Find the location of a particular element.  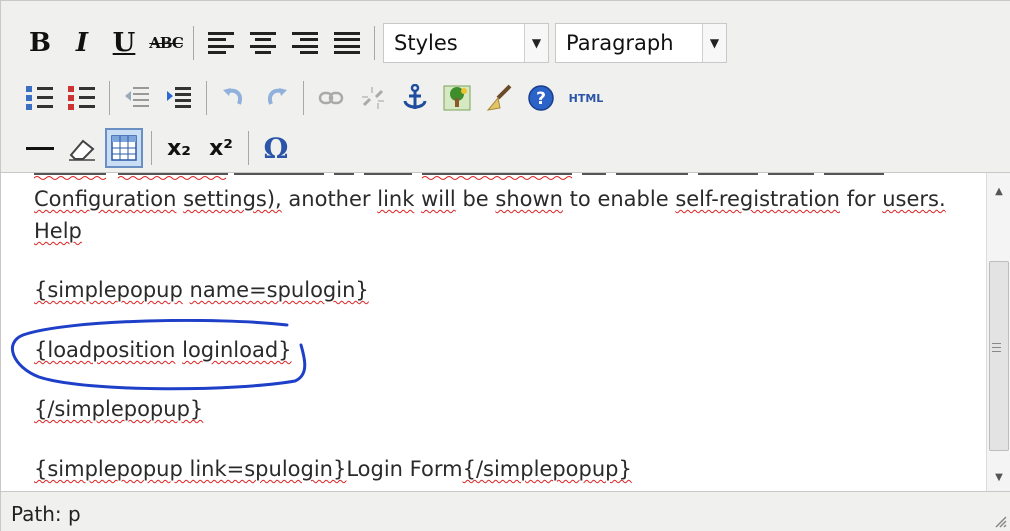

styles-select-value: Styles is located at coordinates (426, 43).